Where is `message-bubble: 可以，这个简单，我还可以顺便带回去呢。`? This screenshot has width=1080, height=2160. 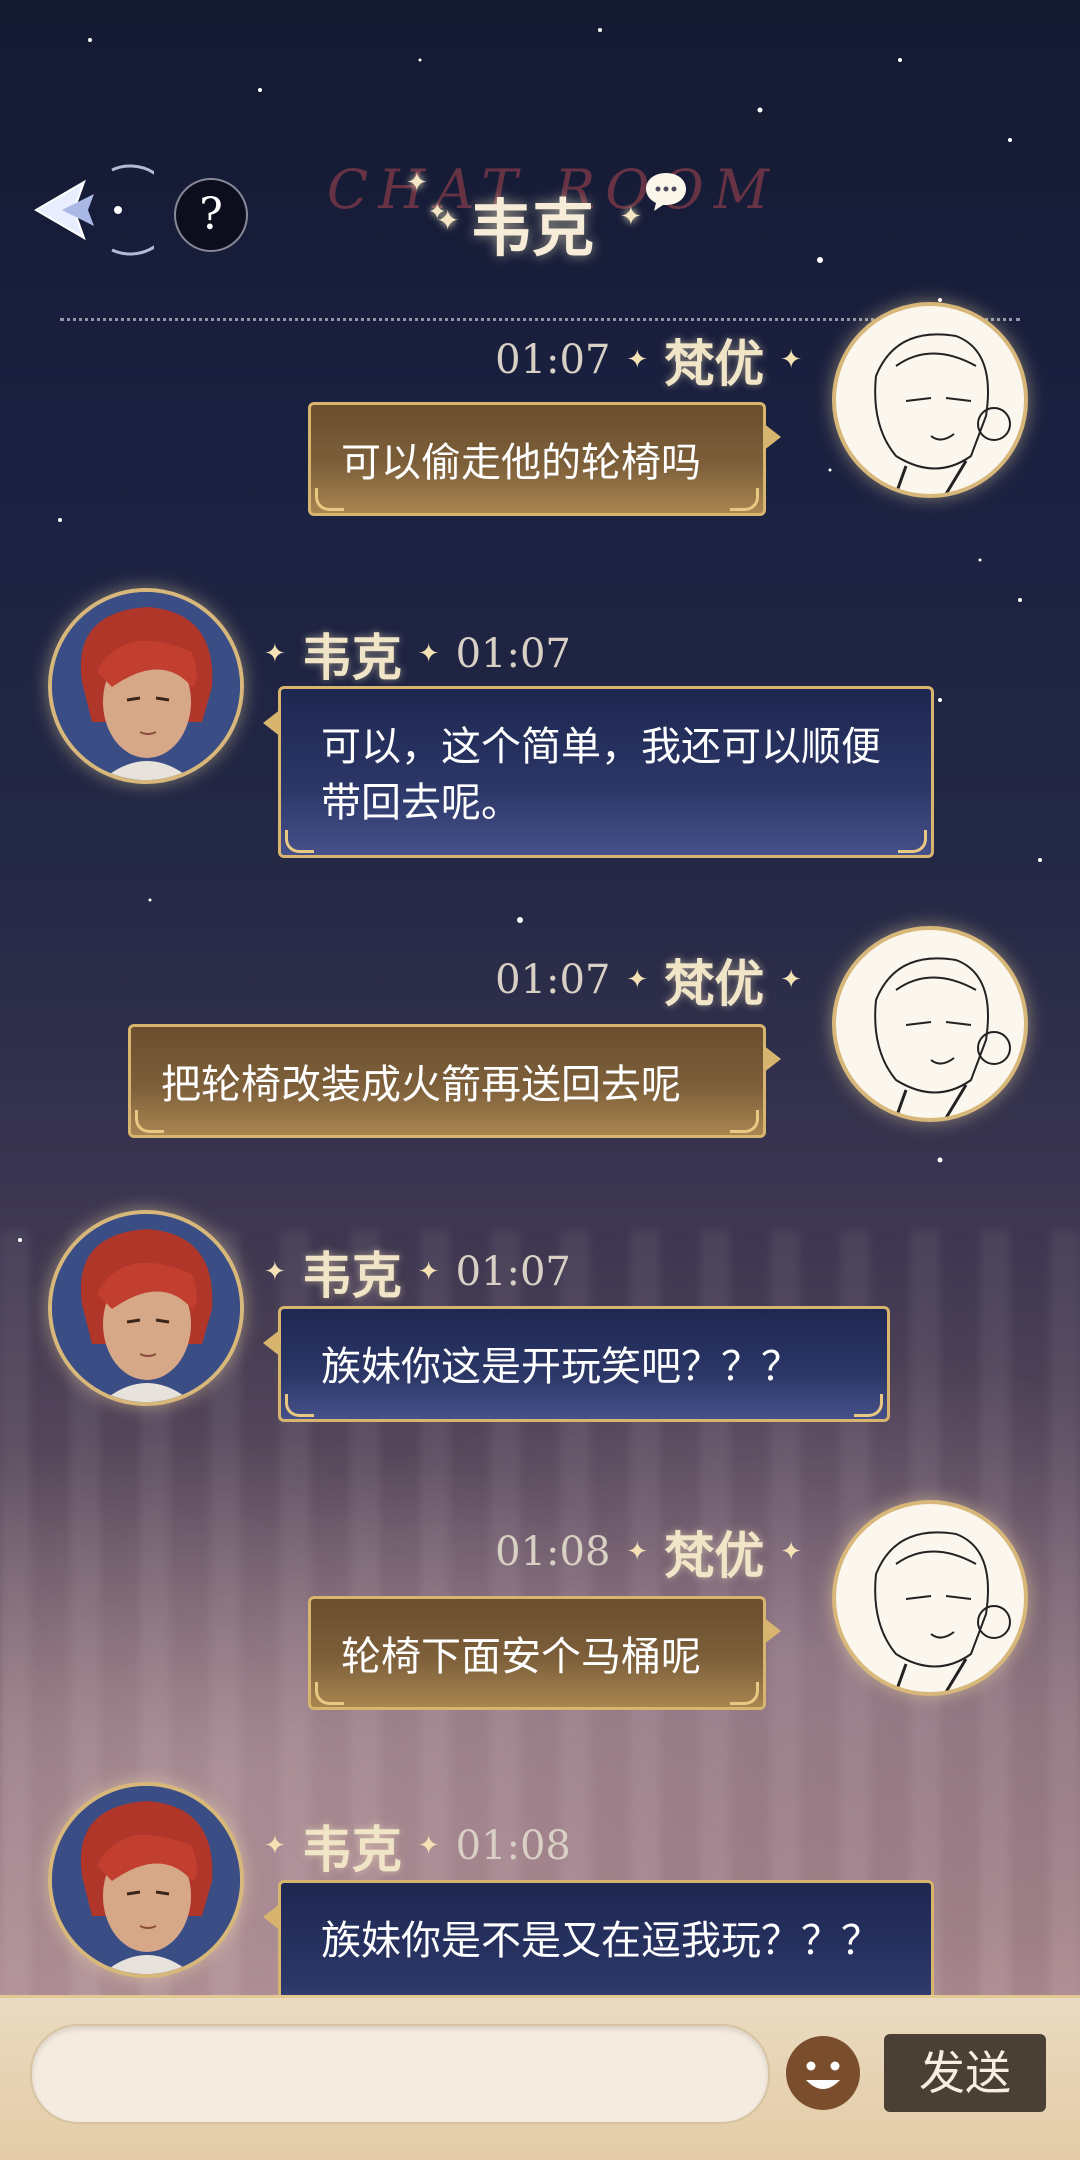
message-bubble: 可以，这个简单，我还可以顺便带回去呢。 is located at coordinates (598, 772).